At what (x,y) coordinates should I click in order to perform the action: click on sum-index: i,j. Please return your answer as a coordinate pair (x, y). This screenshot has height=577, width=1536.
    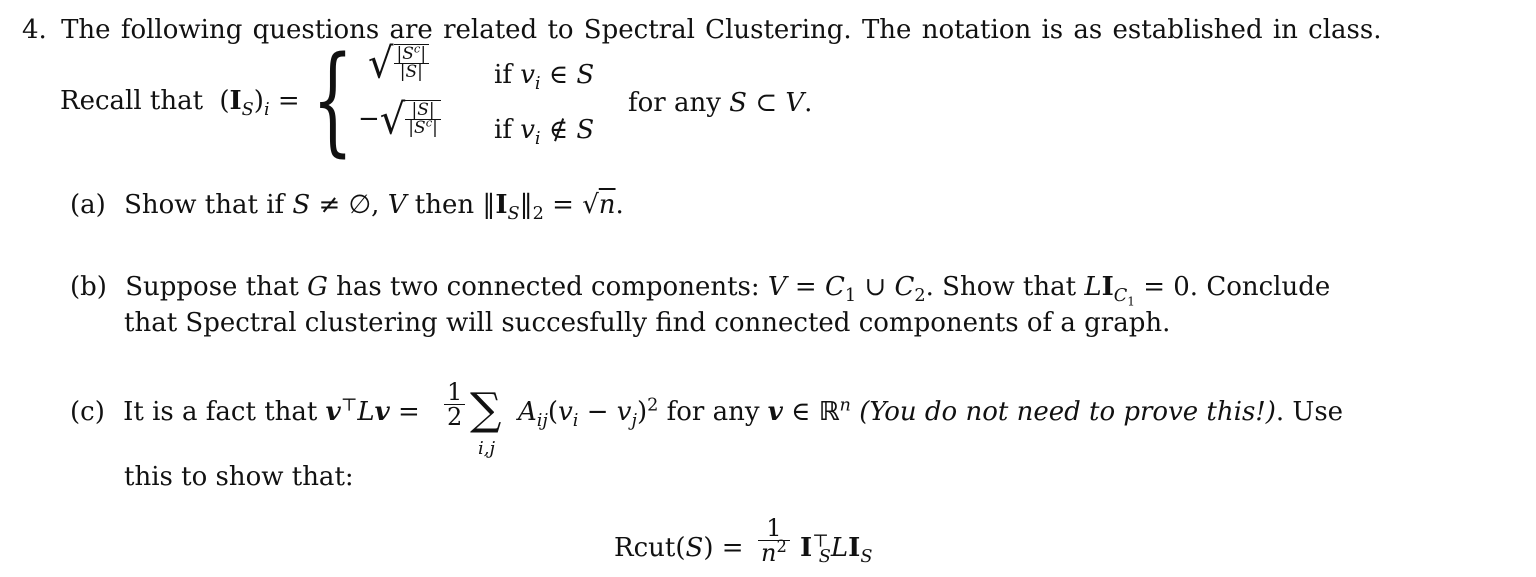
    Looking at the image, I should click on (487, 448).